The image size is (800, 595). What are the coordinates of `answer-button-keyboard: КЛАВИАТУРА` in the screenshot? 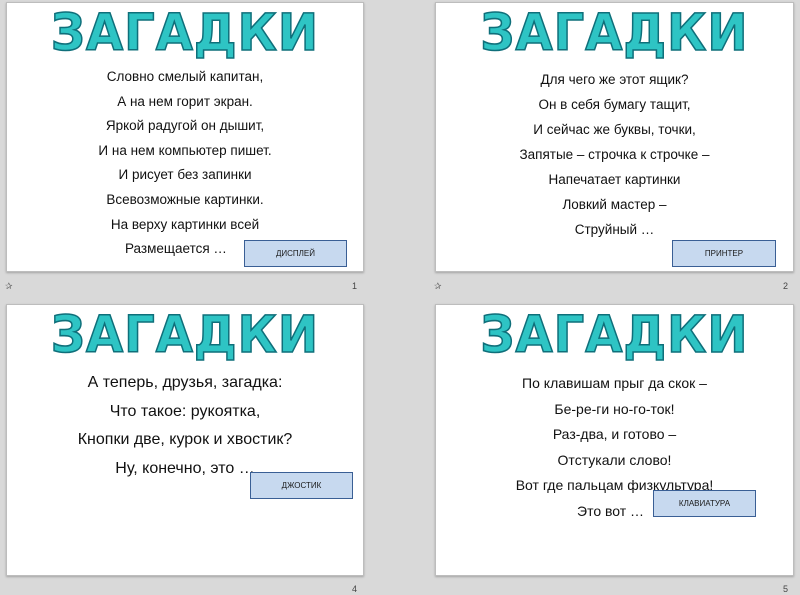 It's located at (704, 503).